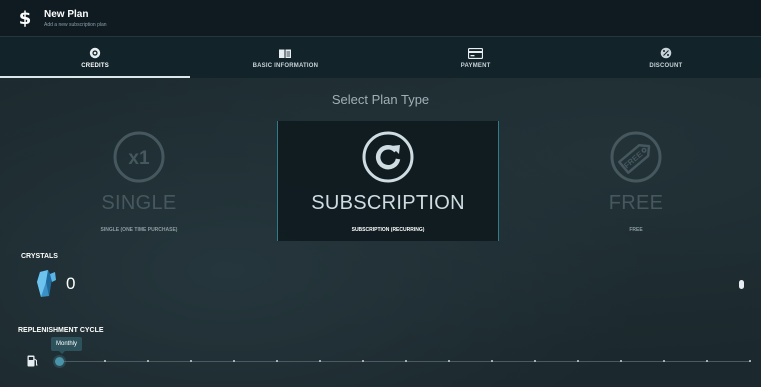 The width and height of the screenshot is (761, 387). Describe the element at coordinates (380, 18) in the screenshot. I see `header-bar: $ New Plan Add a new subscription plan` at that location.